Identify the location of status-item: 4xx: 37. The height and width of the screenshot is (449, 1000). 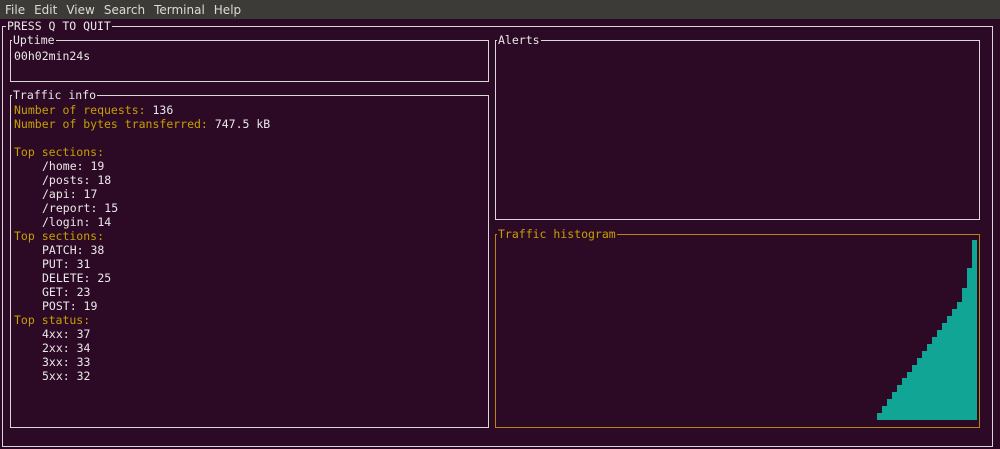
(66, 334).